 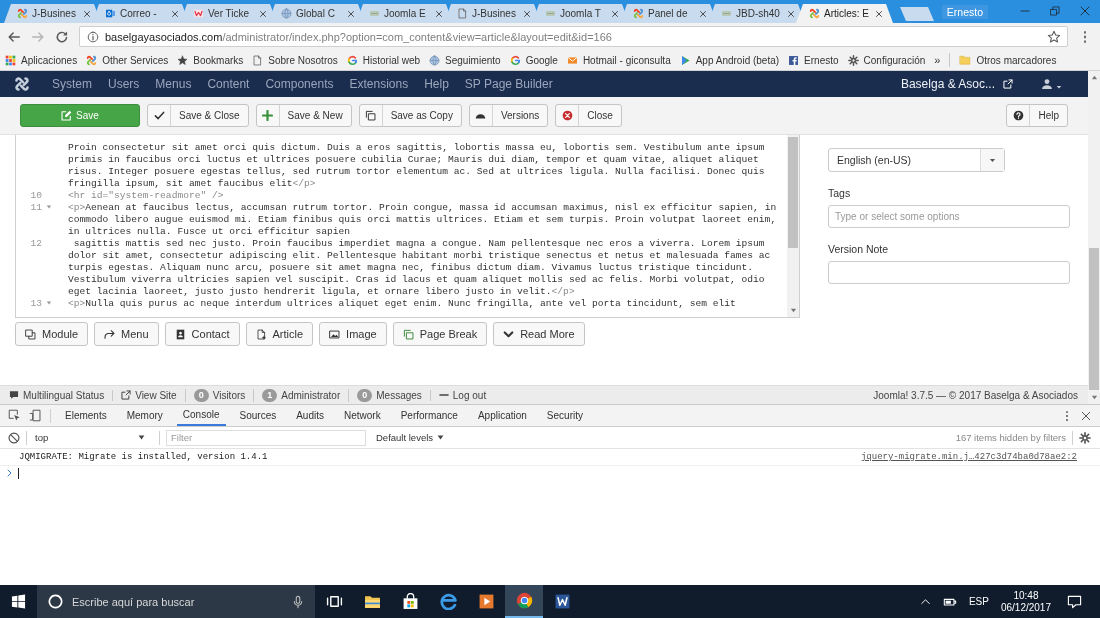 I want to click on devtools-tab: Audits, so click(x=310, y=415).